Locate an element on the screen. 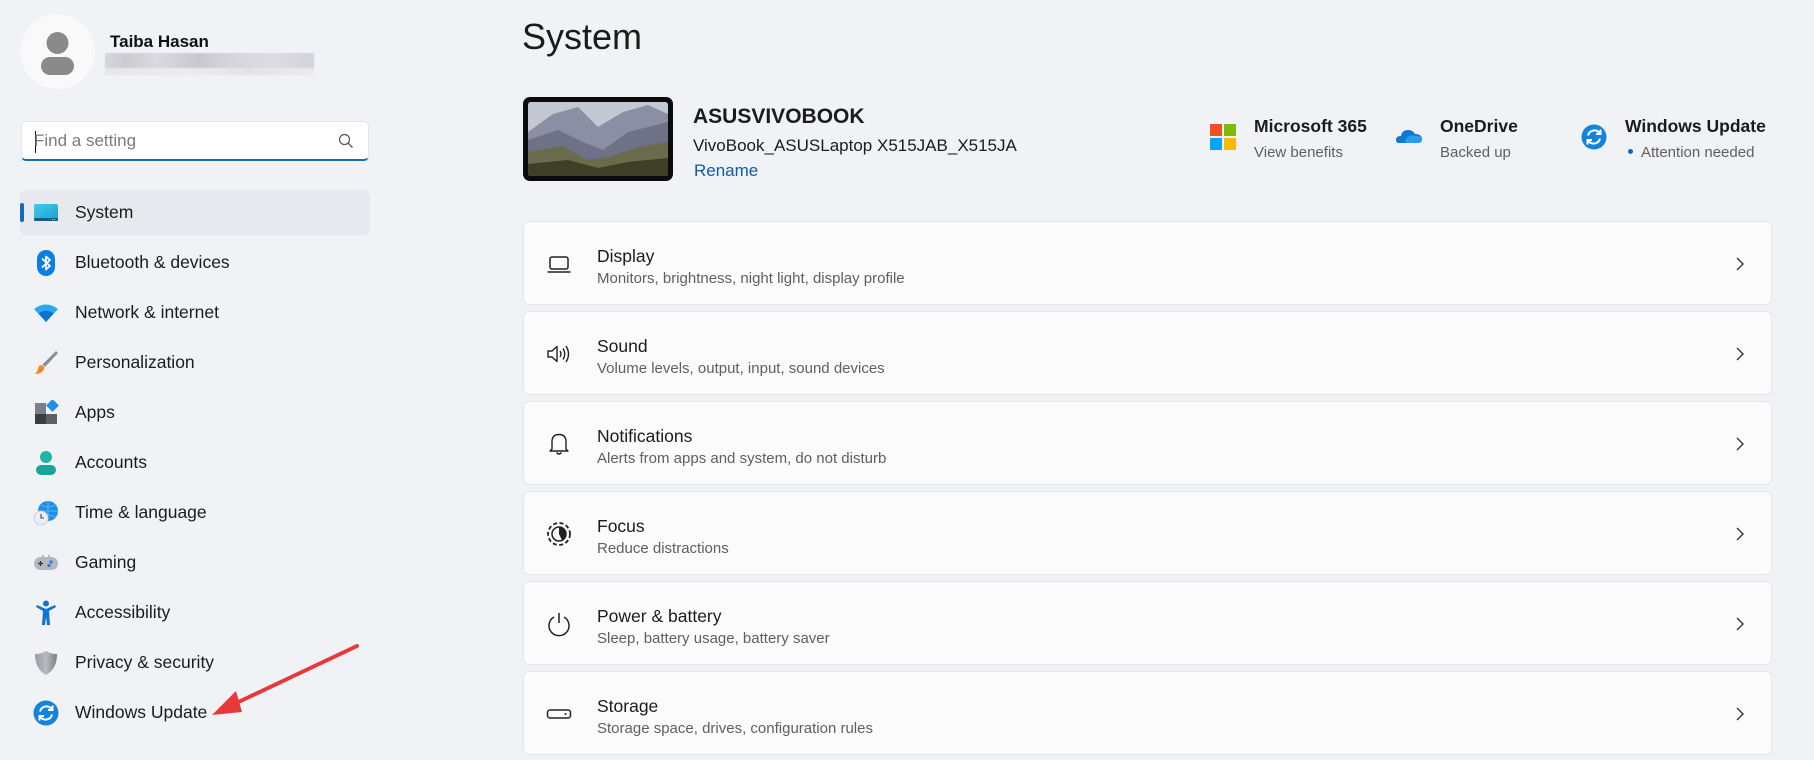 This screenshot has height=760, width=1814. speaker-icon is located at coordinates (558, 354).